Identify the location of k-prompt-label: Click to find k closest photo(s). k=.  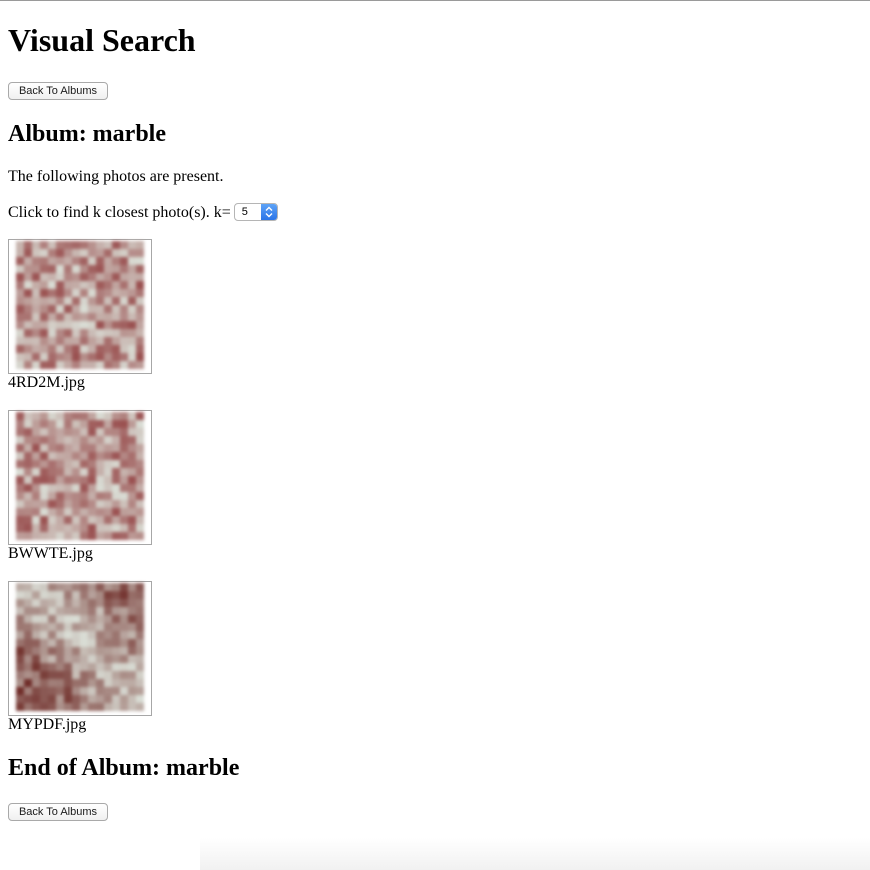
(119, 212).